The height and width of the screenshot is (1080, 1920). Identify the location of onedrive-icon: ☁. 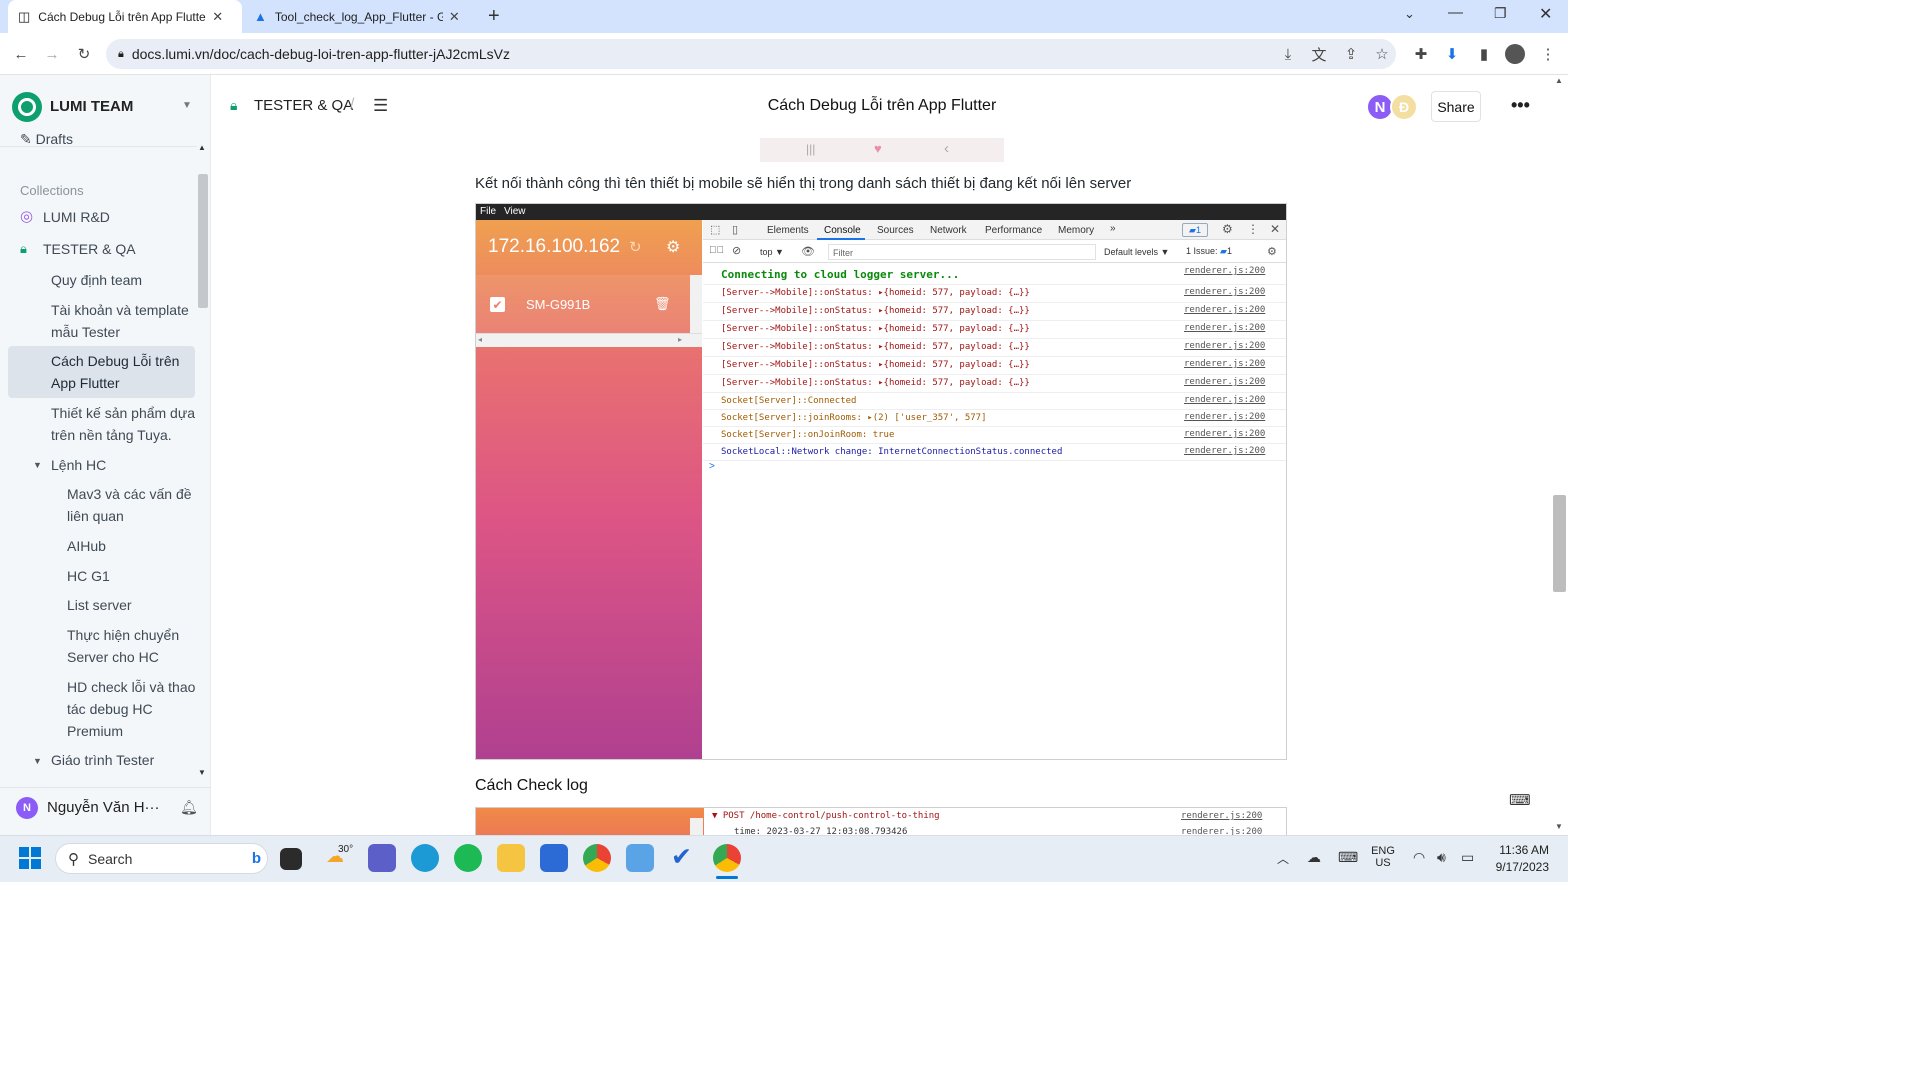
(1314, 857).